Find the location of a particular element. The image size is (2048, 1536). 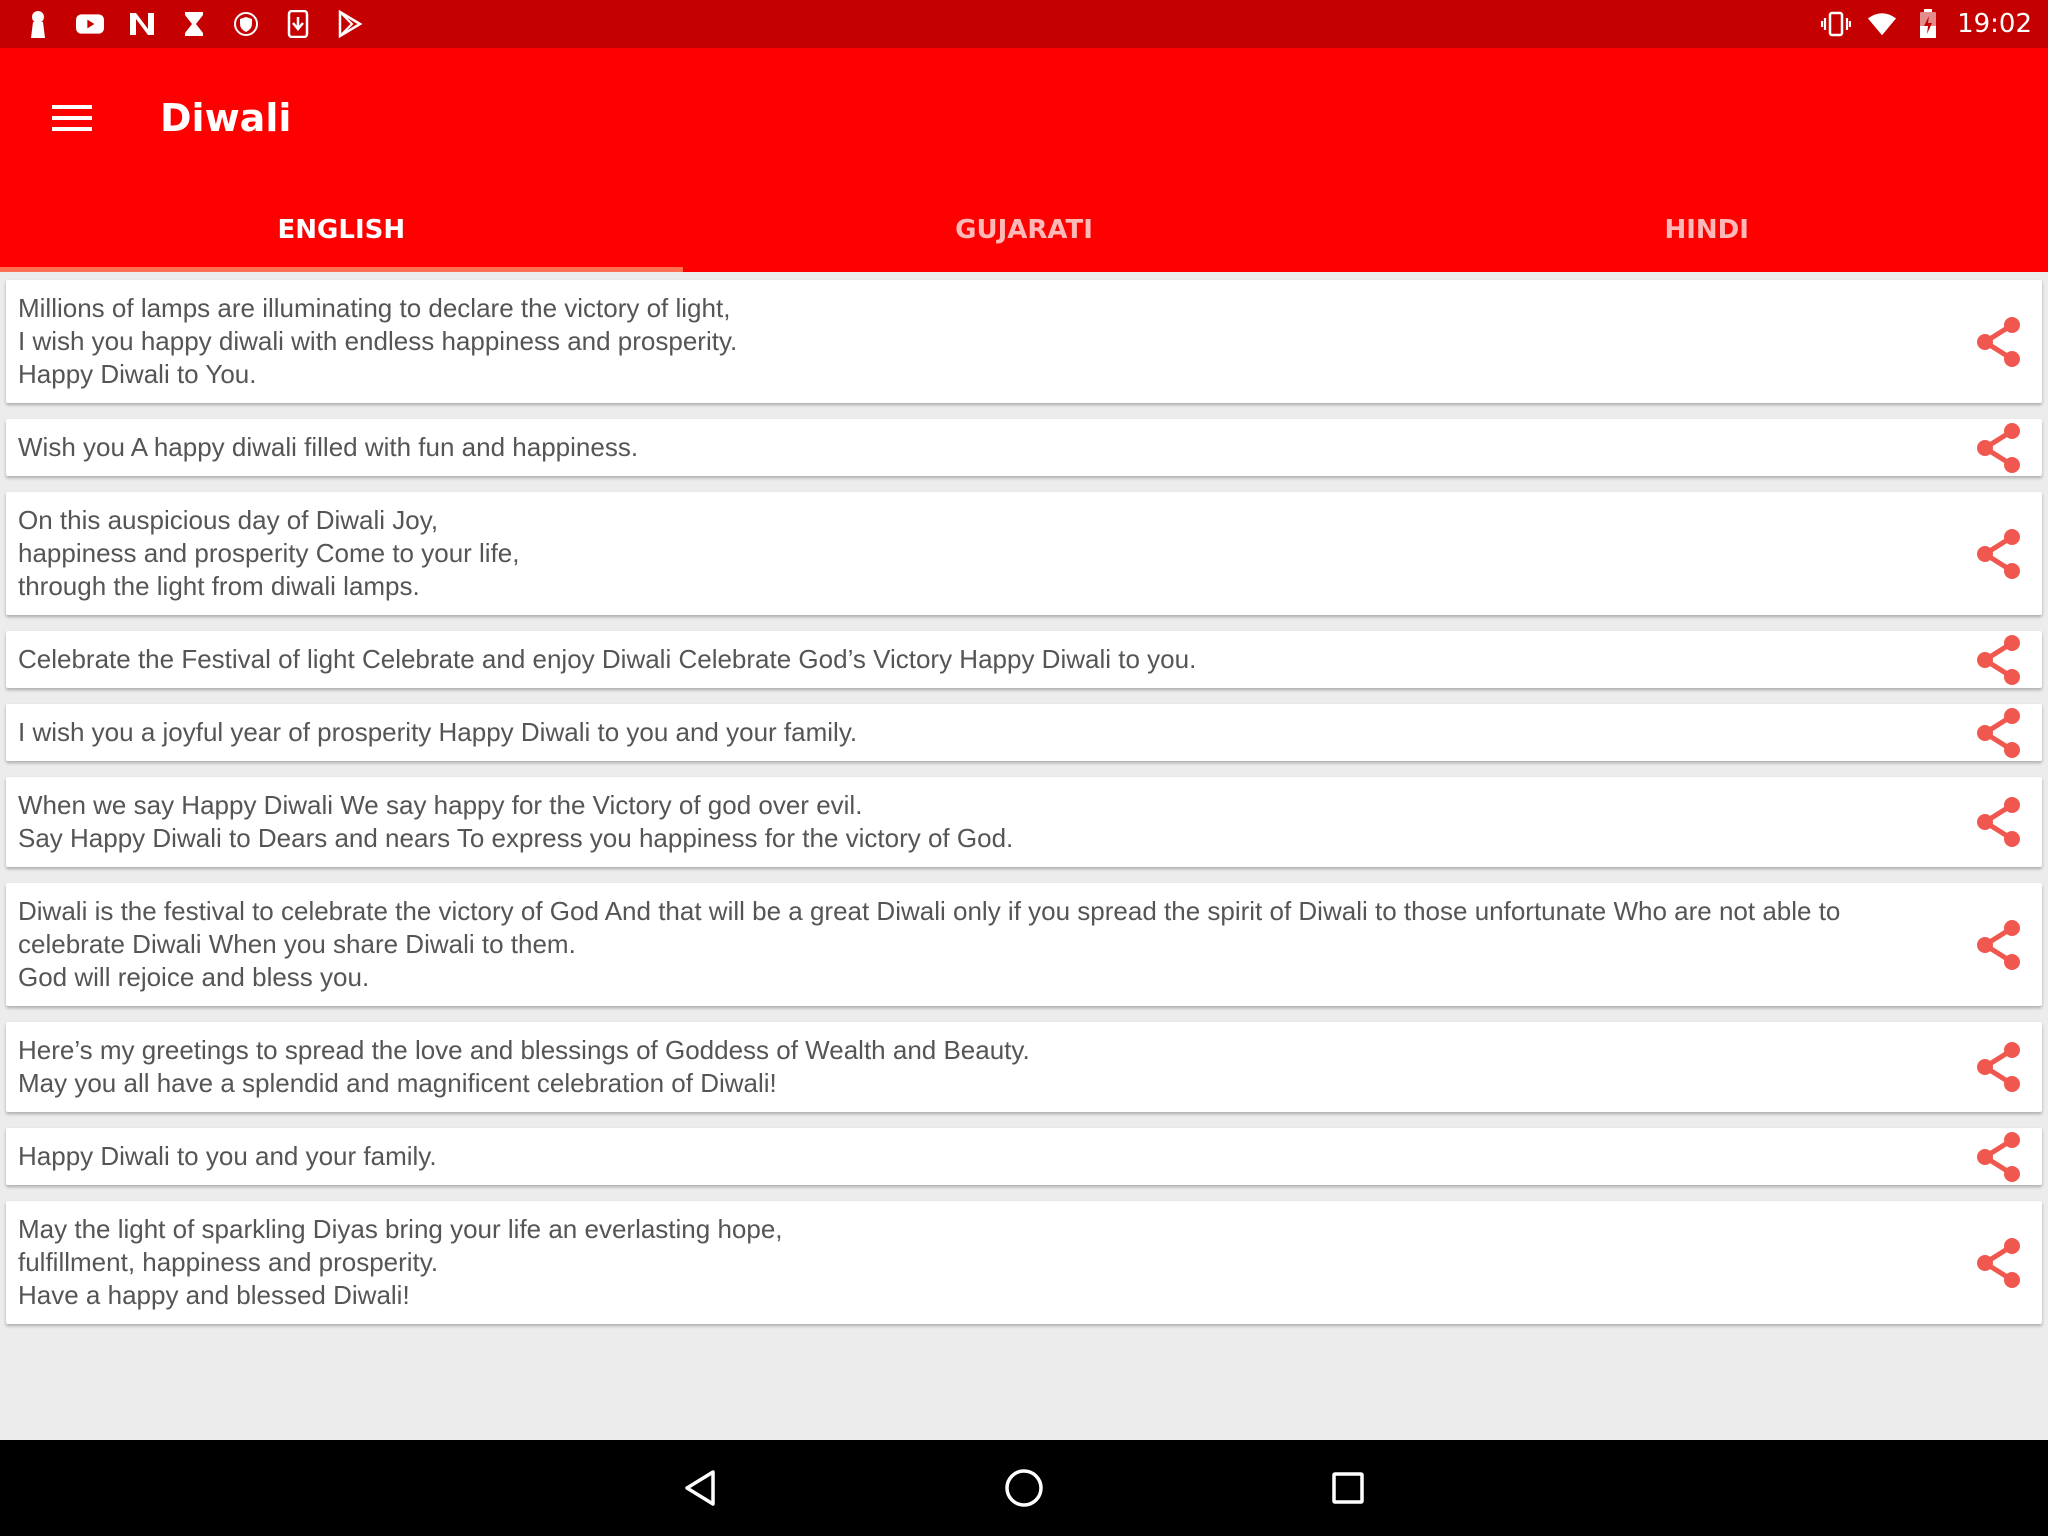

tab-gujarati: GUJARATI is located at coordinates (1024, 230).